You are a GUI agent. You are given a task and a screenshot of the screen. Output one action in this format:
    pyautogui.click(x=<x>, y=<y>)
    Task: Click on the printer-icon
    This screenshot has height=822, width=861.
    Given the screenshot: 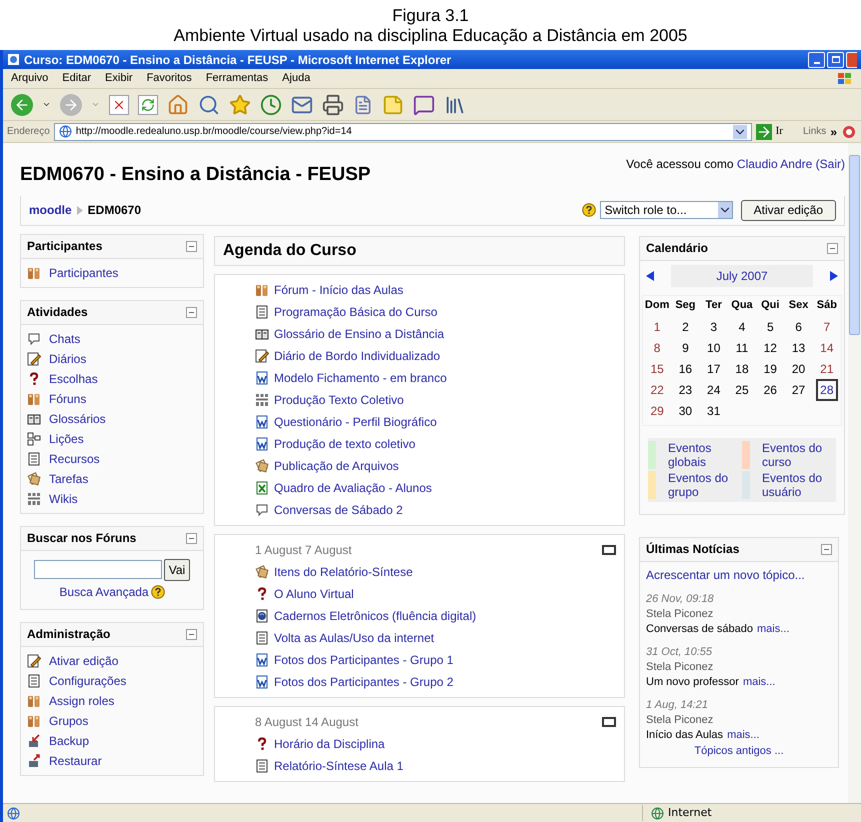 What is the action you would take?
    pyautogui.click(x=333, y=105)
    